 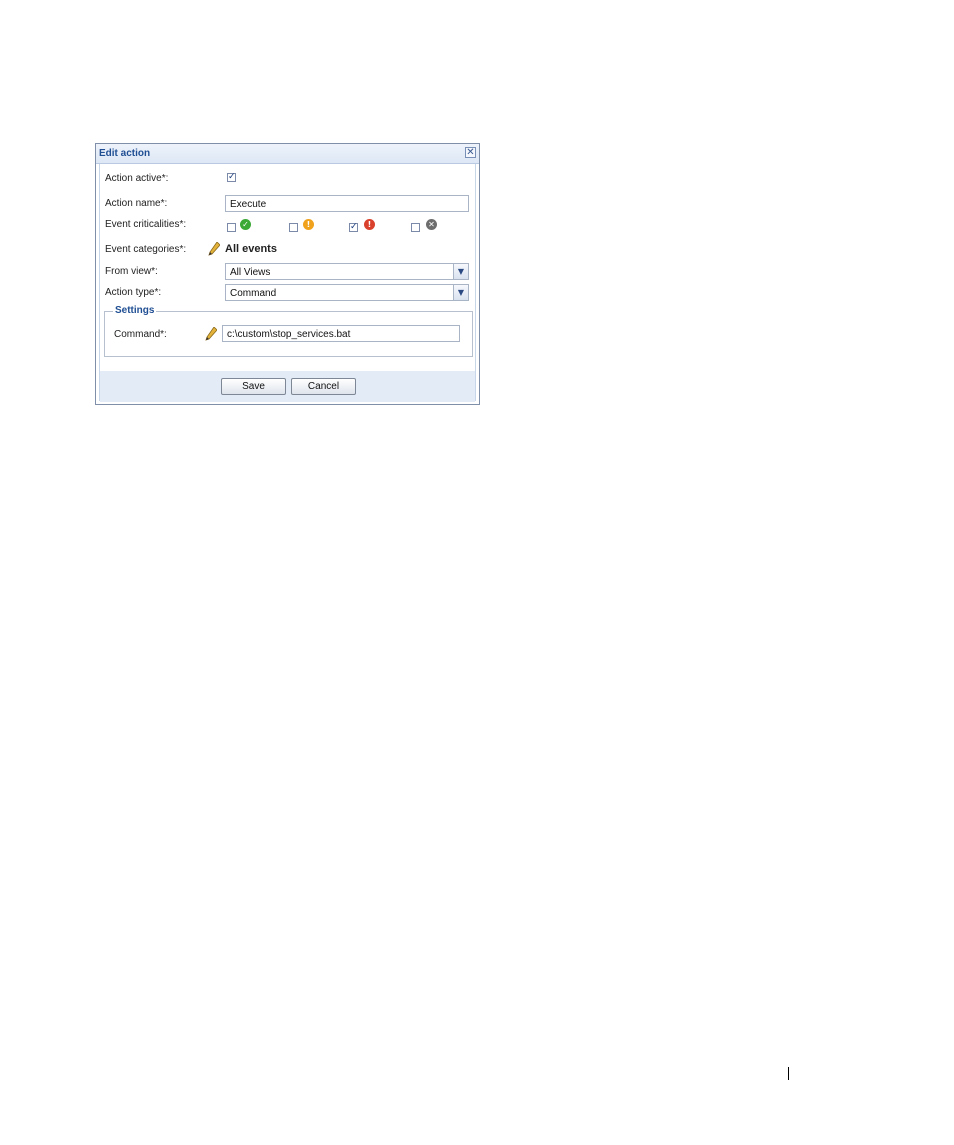 What do you see at coordinates (287, 154) in the screenshot?
I see `dialog-titlebar: Edit action ✕` at bounding box center [287, 154].